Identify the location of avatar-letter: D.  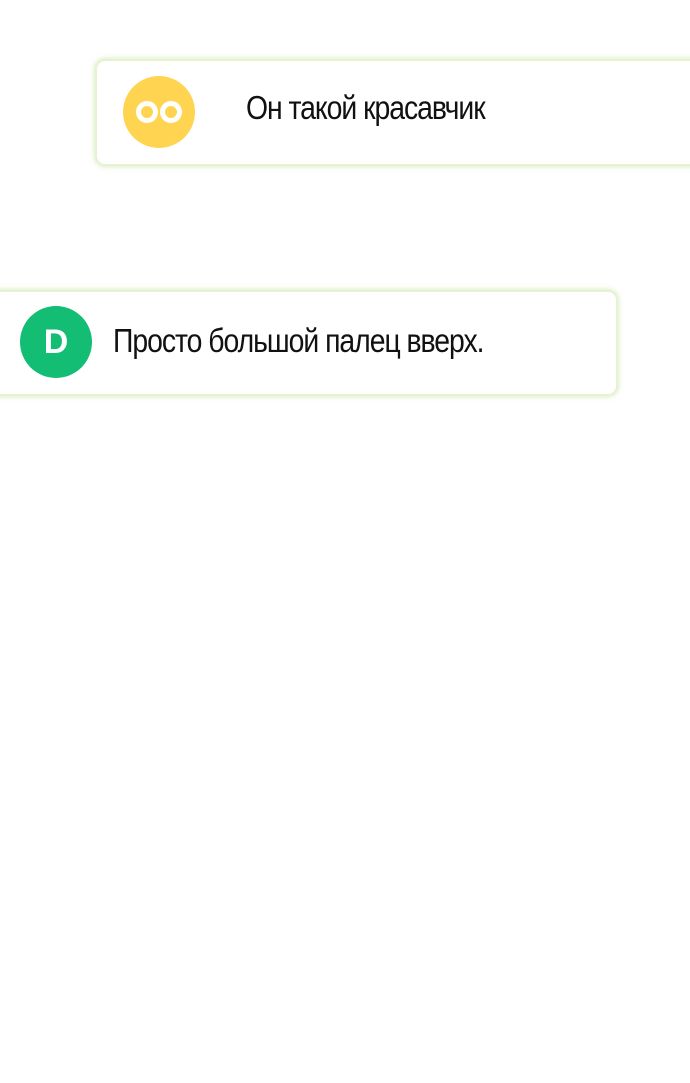
(56, 342).